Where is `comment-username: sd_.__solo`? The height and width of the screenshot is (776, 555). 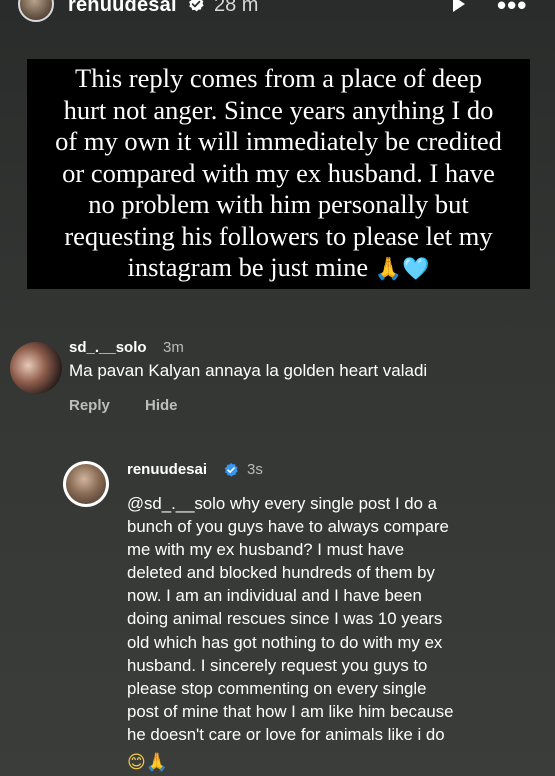 comment-username: sd_.__solo is located at coordinates (108, 347).